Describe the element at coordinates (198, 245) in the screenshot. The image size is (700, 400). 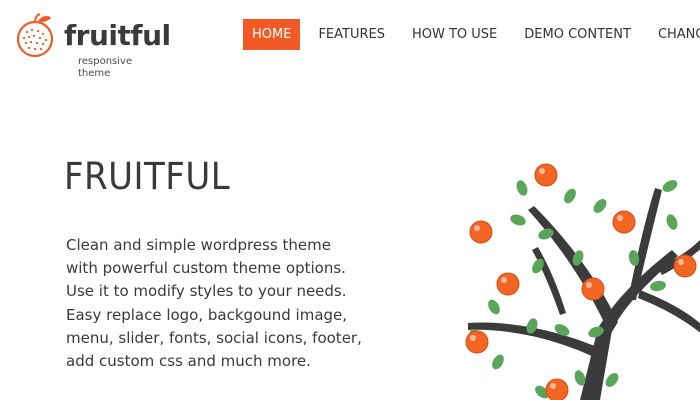
I see `hero-description-line: Clean and simple wordpress theme` at that location.